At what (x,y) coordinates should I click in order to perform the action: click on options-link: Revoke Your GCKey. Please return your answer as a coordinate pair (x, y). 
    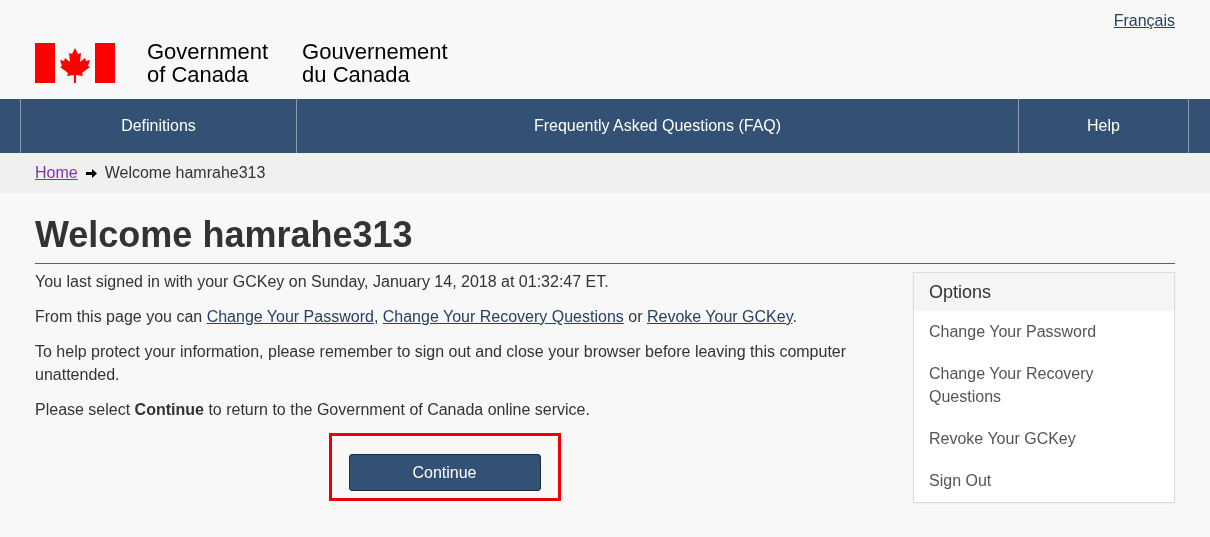
    Looking at the image, I should click on (1044, 439).